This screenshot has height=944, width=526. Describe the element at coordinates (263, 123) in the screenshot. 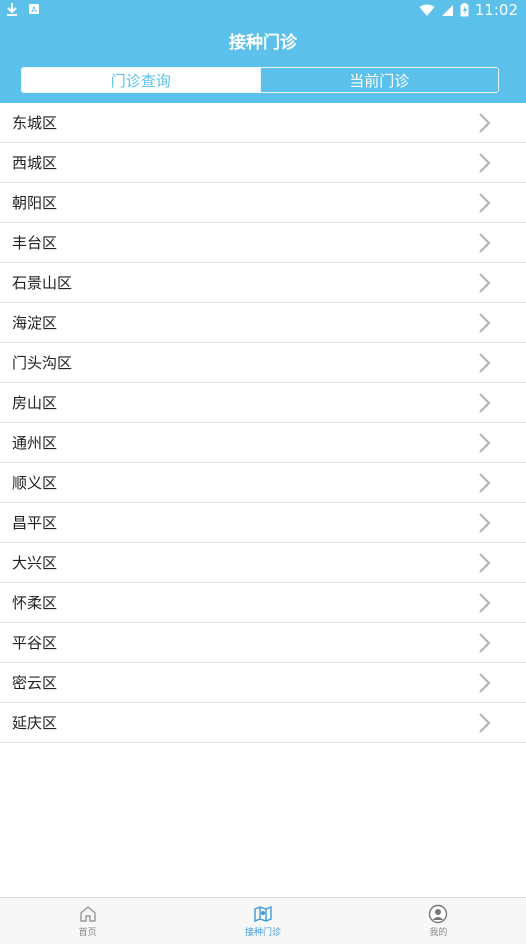

I see `list-item: 东城区` at that location.